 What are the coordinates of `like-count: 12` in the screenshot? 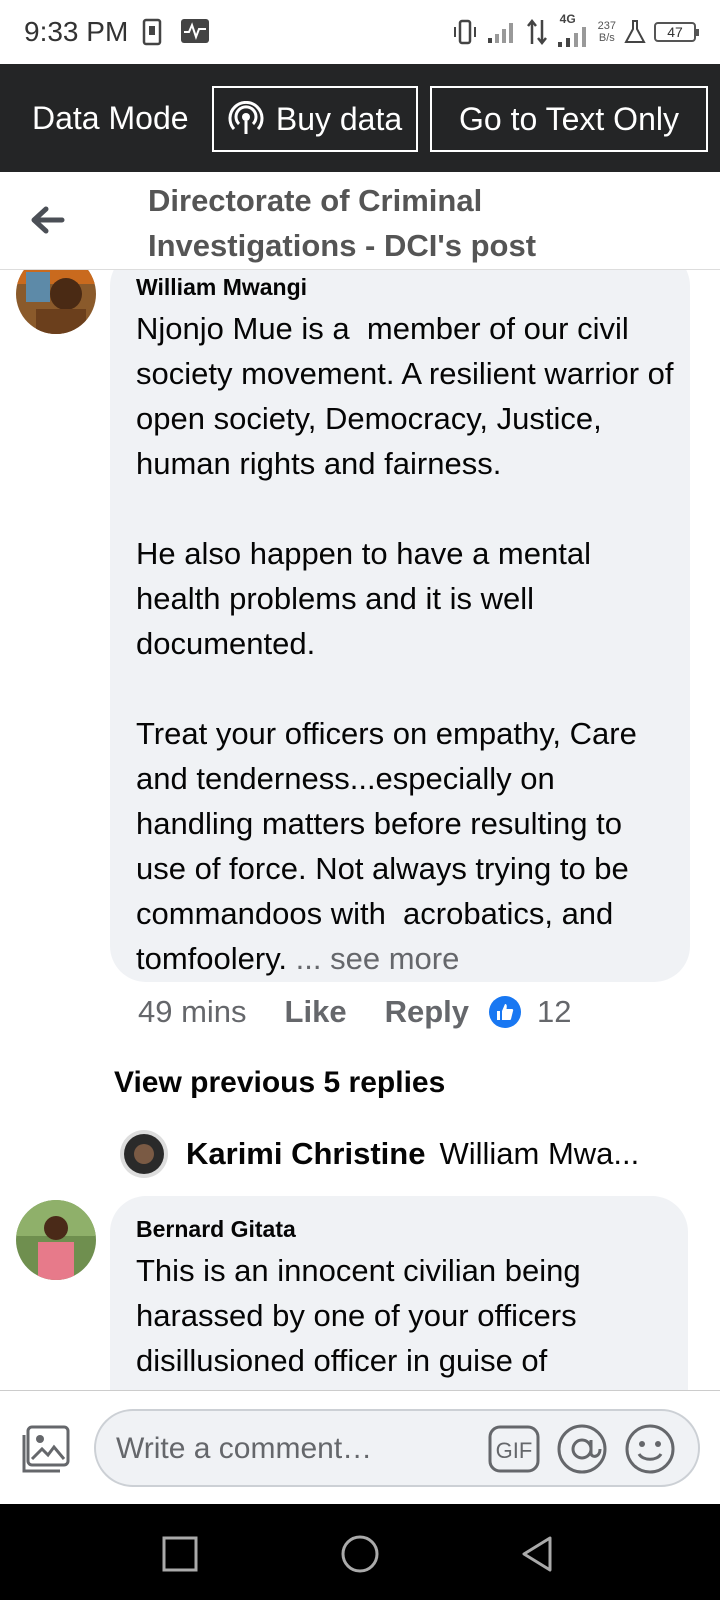 It's located at (554, 1012).